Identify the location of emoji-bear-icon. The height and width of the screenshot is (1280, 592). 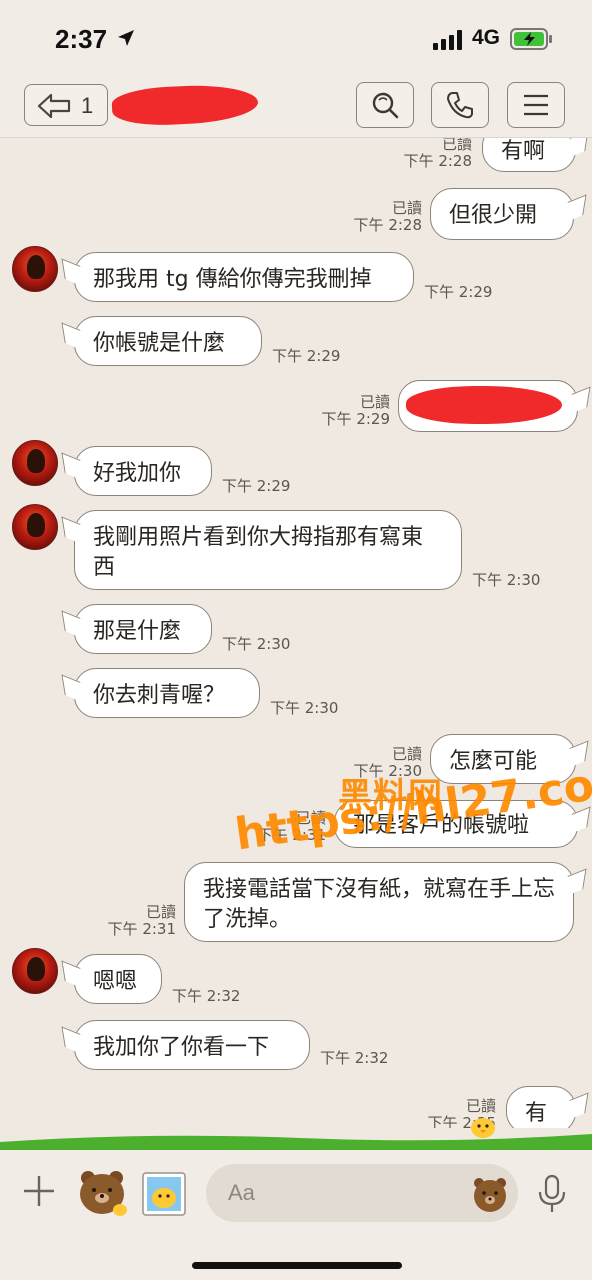
(490, 1194).